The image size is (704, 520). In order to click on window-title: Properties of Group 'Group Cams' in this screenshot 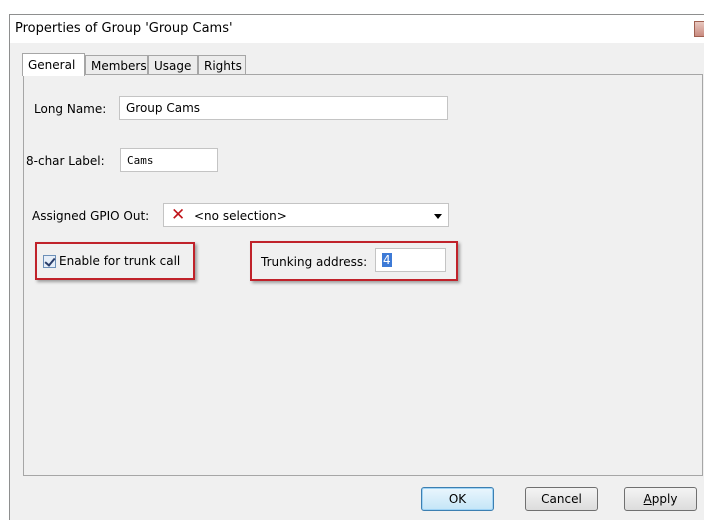, I will do `click(124, 28)`.